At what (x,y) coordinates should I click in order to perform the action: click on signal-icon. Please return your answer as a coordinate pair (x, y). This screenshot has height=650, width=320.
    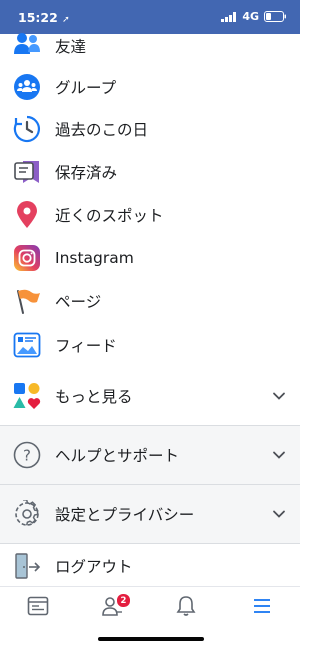
    Looking at the image, I should click on (229, 16).